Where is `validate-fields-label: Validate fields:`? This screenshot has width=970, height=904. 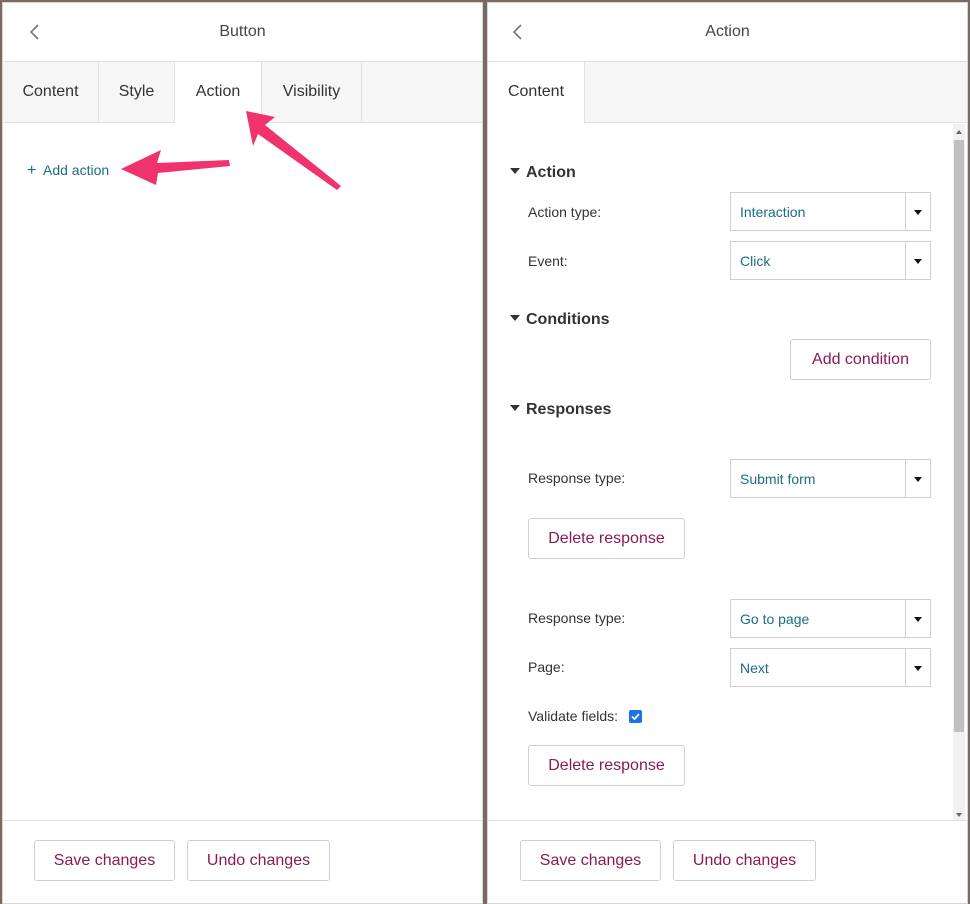 validate-fields-label: Validate fields: is located at coordinates (573, 716).